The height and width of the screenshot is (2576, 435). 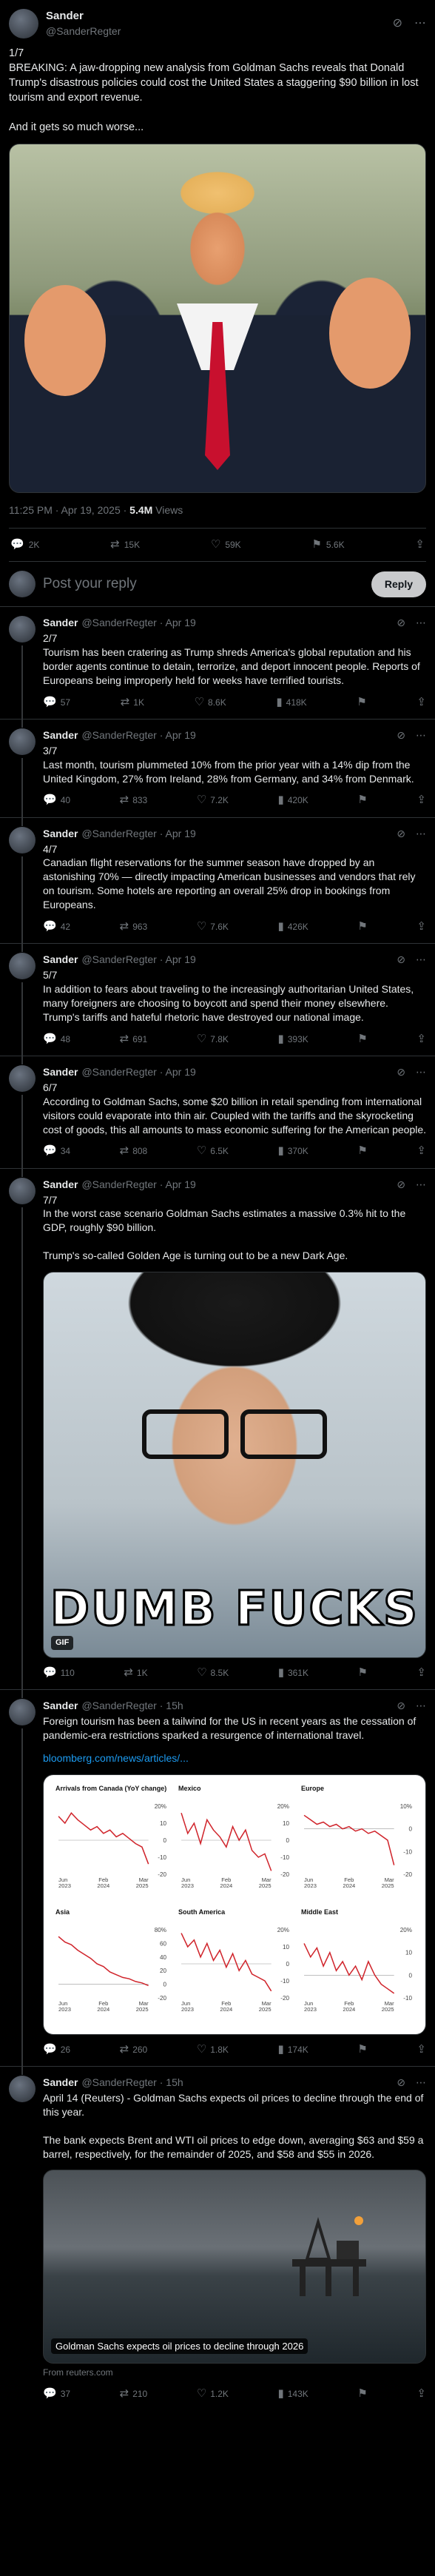 I want to click on views-button: ▮ 420K, so click(x=292, y=800).